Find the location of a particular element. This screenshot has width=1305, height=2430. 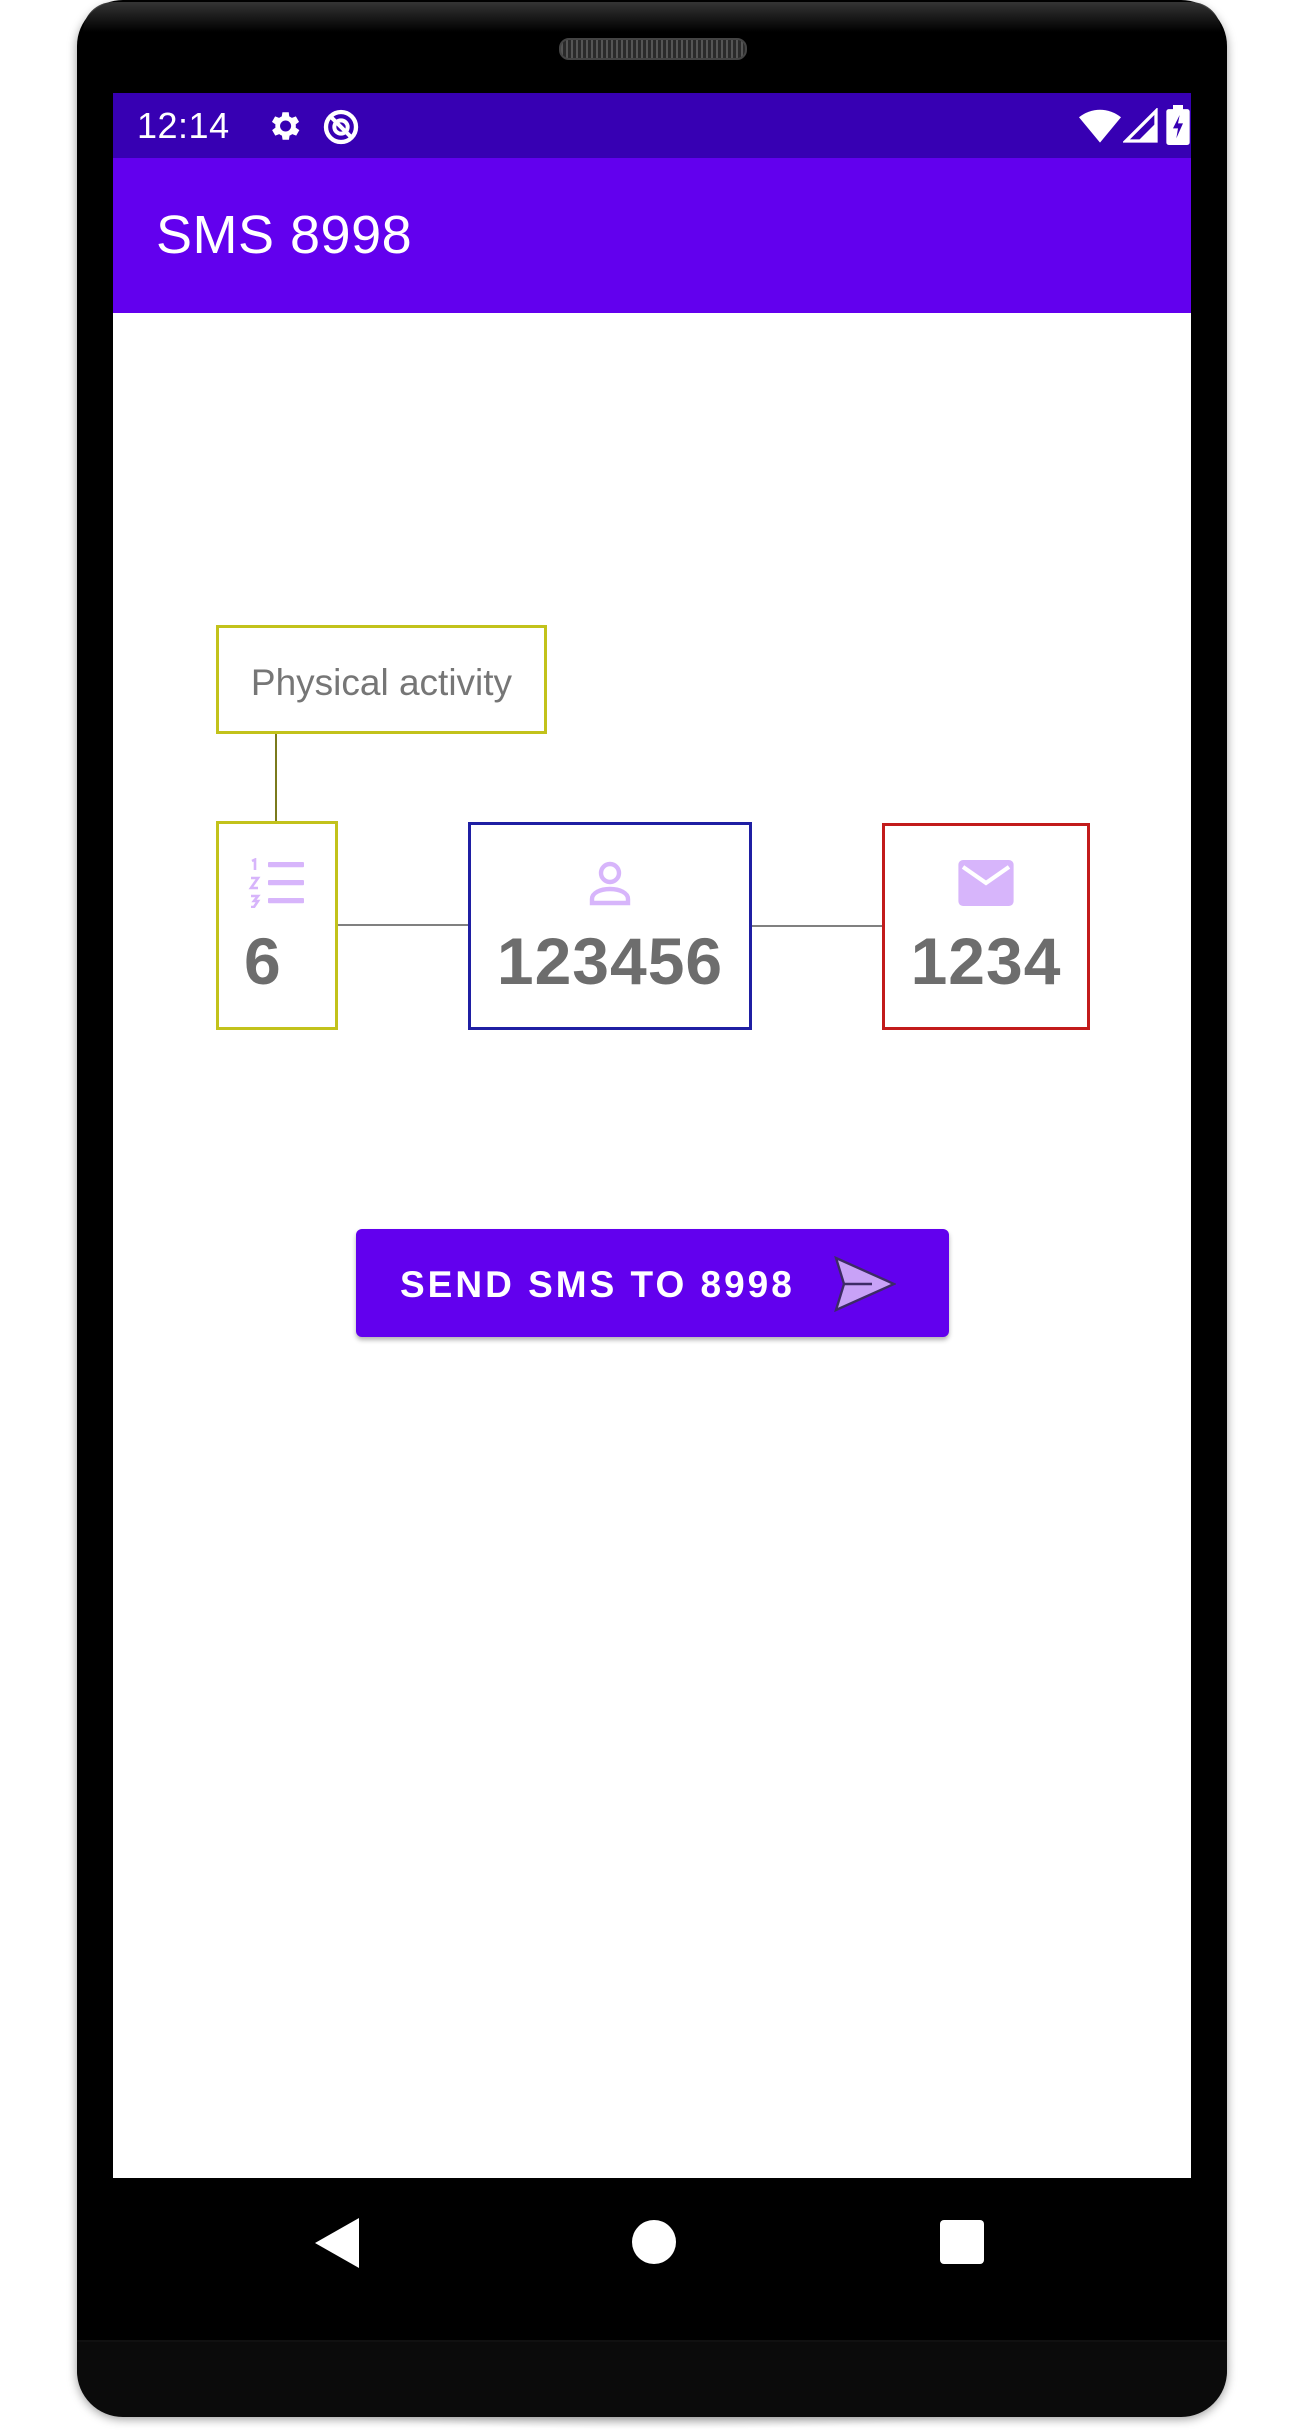

device-chin is located at coordinates (652, 2378).